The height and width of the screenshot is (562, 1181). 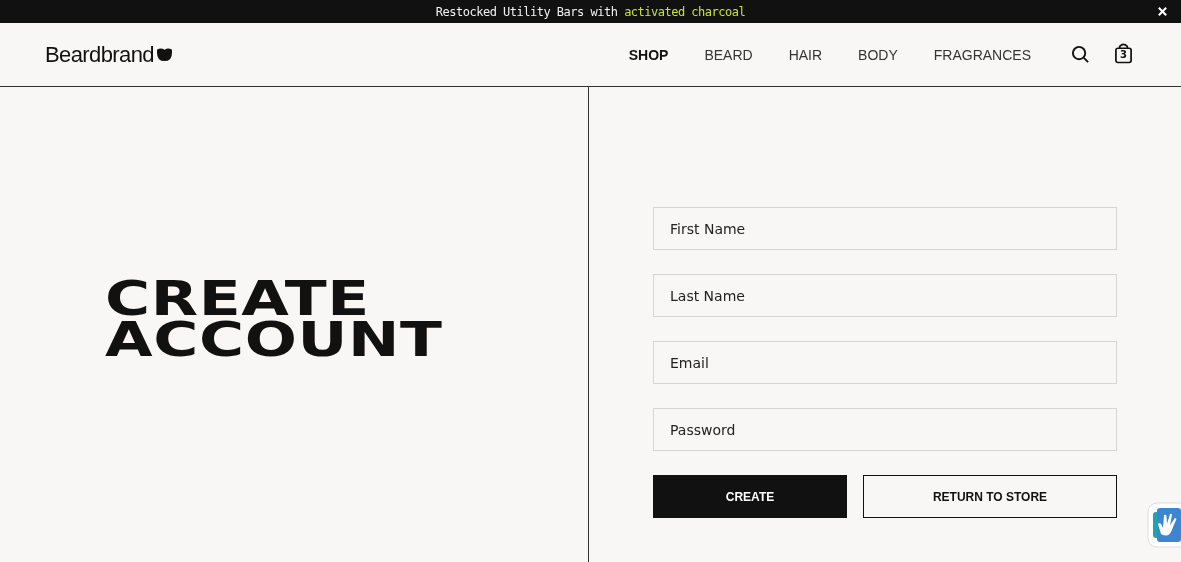 I want to click on nav-link: BODY, so click(x=878, y=54).